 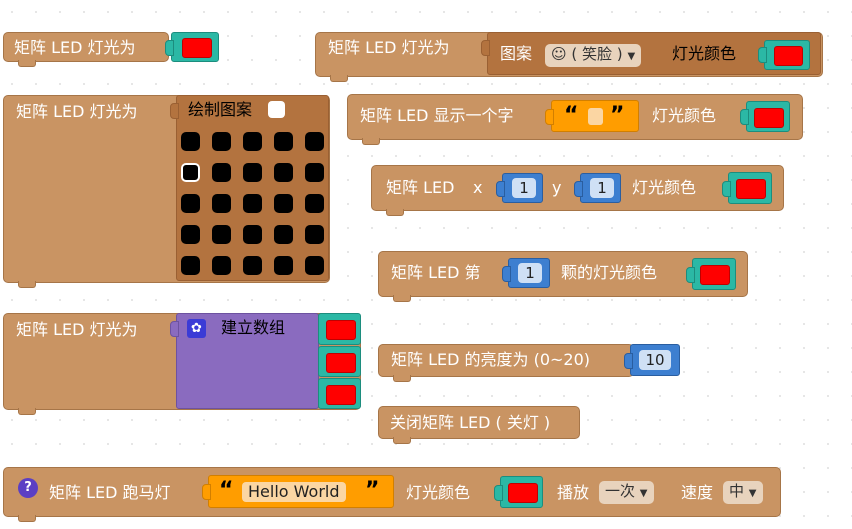 What do you see at coordinates (206, 492) in the screenshot?
I see `string-plug` at bounding box center [206, 492].